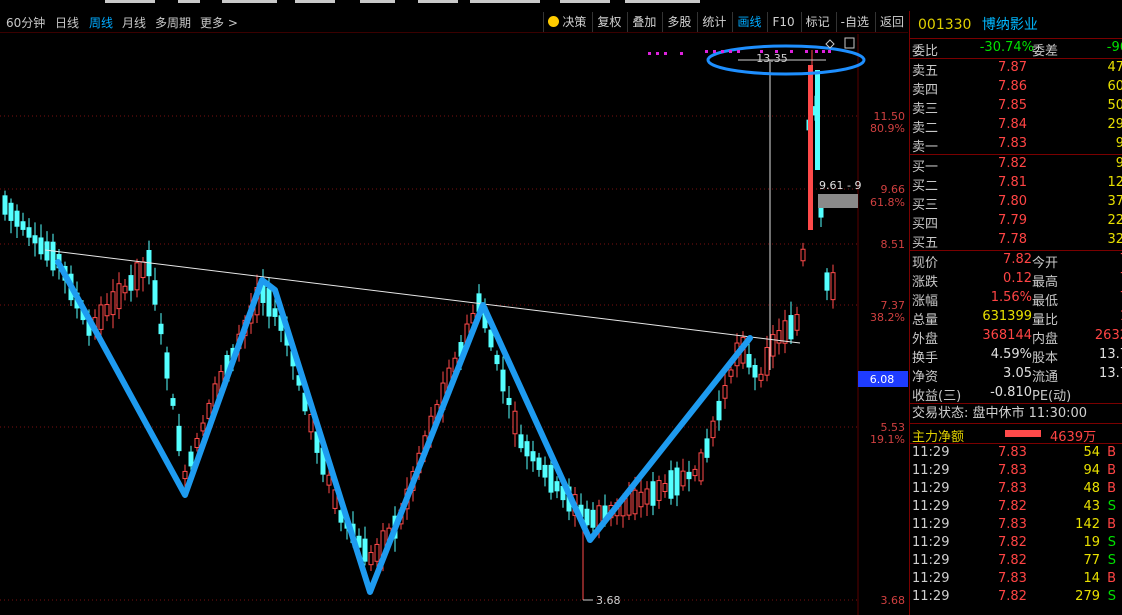 Image resolution: width=1122 pixels, height=615 pixels. What do you see at coordinates (608, 22) in the screenshot?
I see `adjust-button: 复权` at bounding box center [608, 22].